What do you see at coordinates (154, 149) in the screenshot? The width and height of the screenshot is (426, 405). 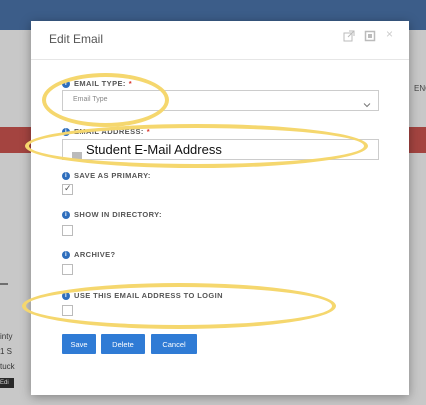 I see `email-address-value: Student E-Mail Address` at bounding box center [154, 149].